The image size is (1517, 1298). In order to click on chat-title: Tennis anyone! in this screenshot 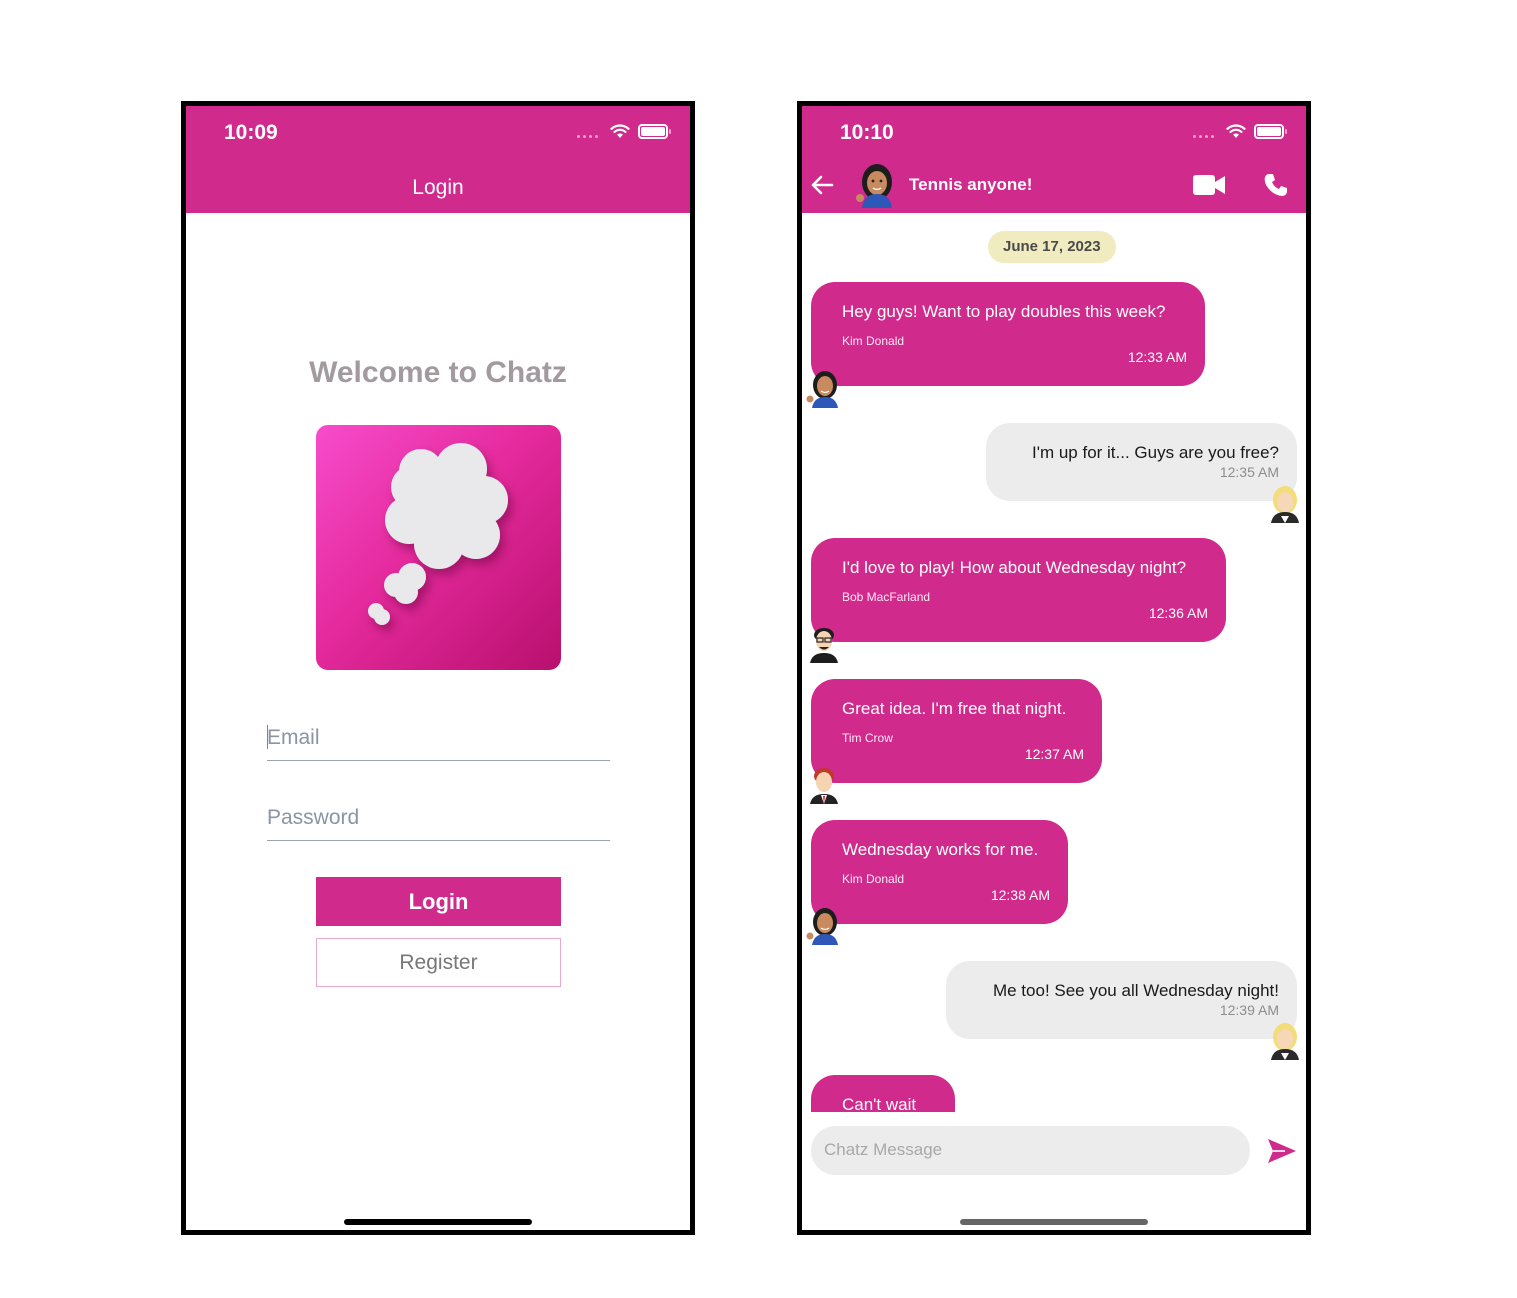, I will do `click(971, 184)`.